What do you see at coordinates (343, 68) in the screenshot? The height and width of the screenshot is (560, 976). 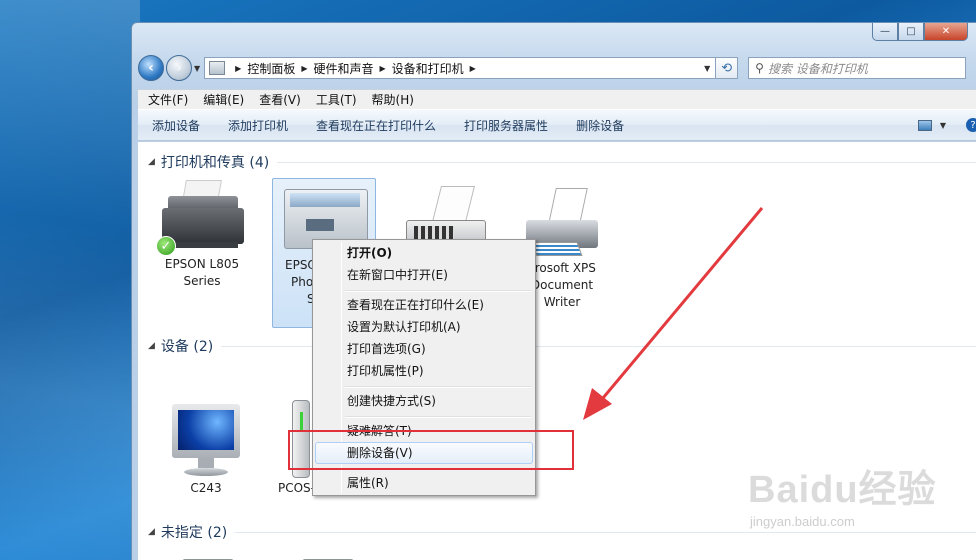 I see `breadcrumb-hardware-sound: 硬件和声音` at bounding box center [343, 68].